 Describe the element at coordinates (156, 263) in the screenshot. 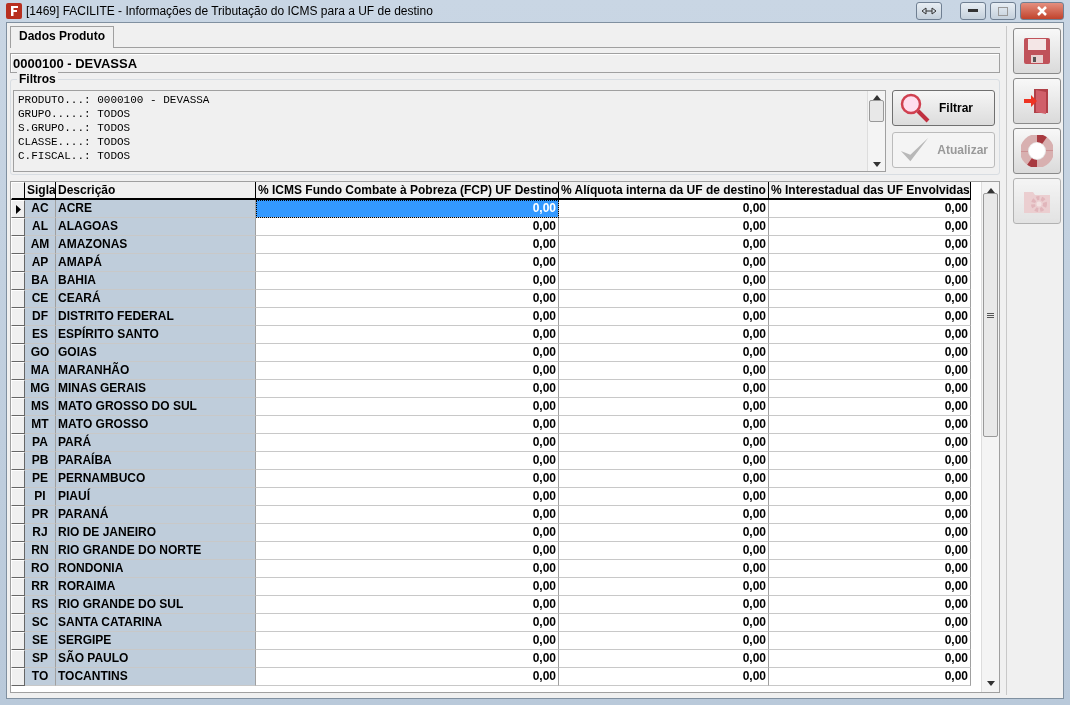

I see `table-cell: AMAPÁ` at that location.